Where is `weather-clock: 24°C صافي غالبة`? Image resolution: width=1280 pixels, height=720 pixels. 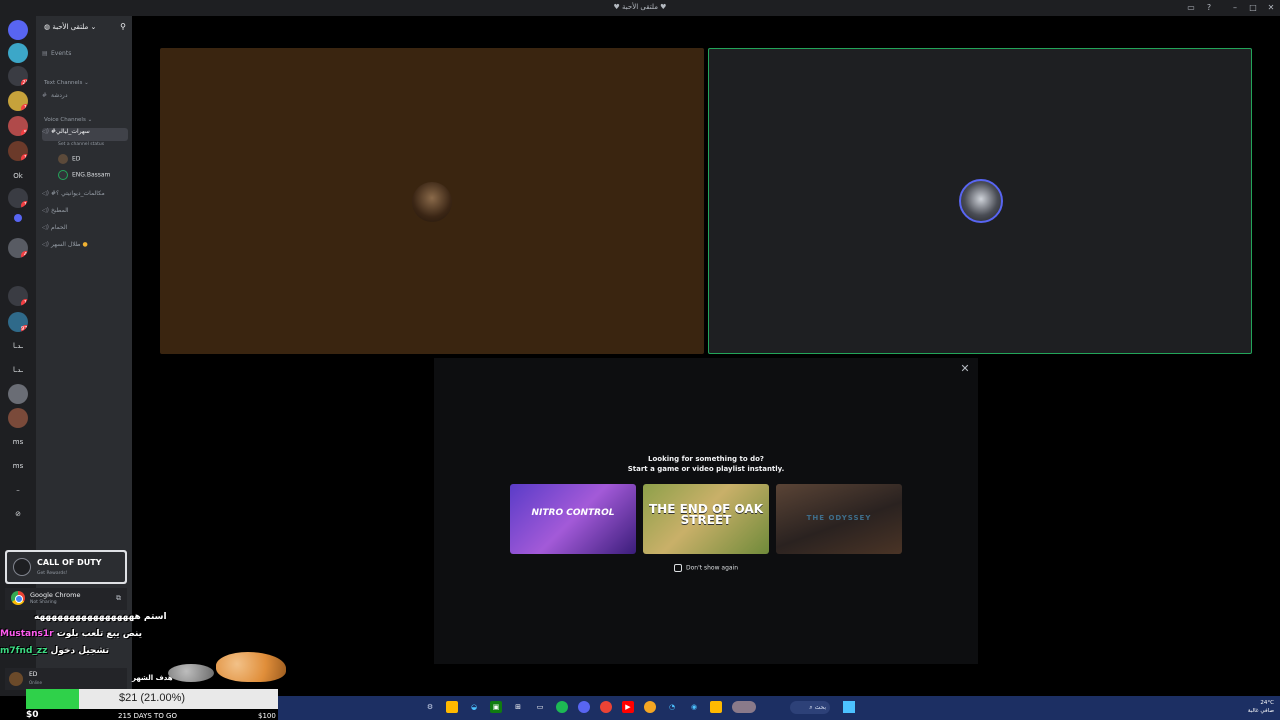 weather-clock: 24°C صافي غالبة is located at coordinates (1260, 707).